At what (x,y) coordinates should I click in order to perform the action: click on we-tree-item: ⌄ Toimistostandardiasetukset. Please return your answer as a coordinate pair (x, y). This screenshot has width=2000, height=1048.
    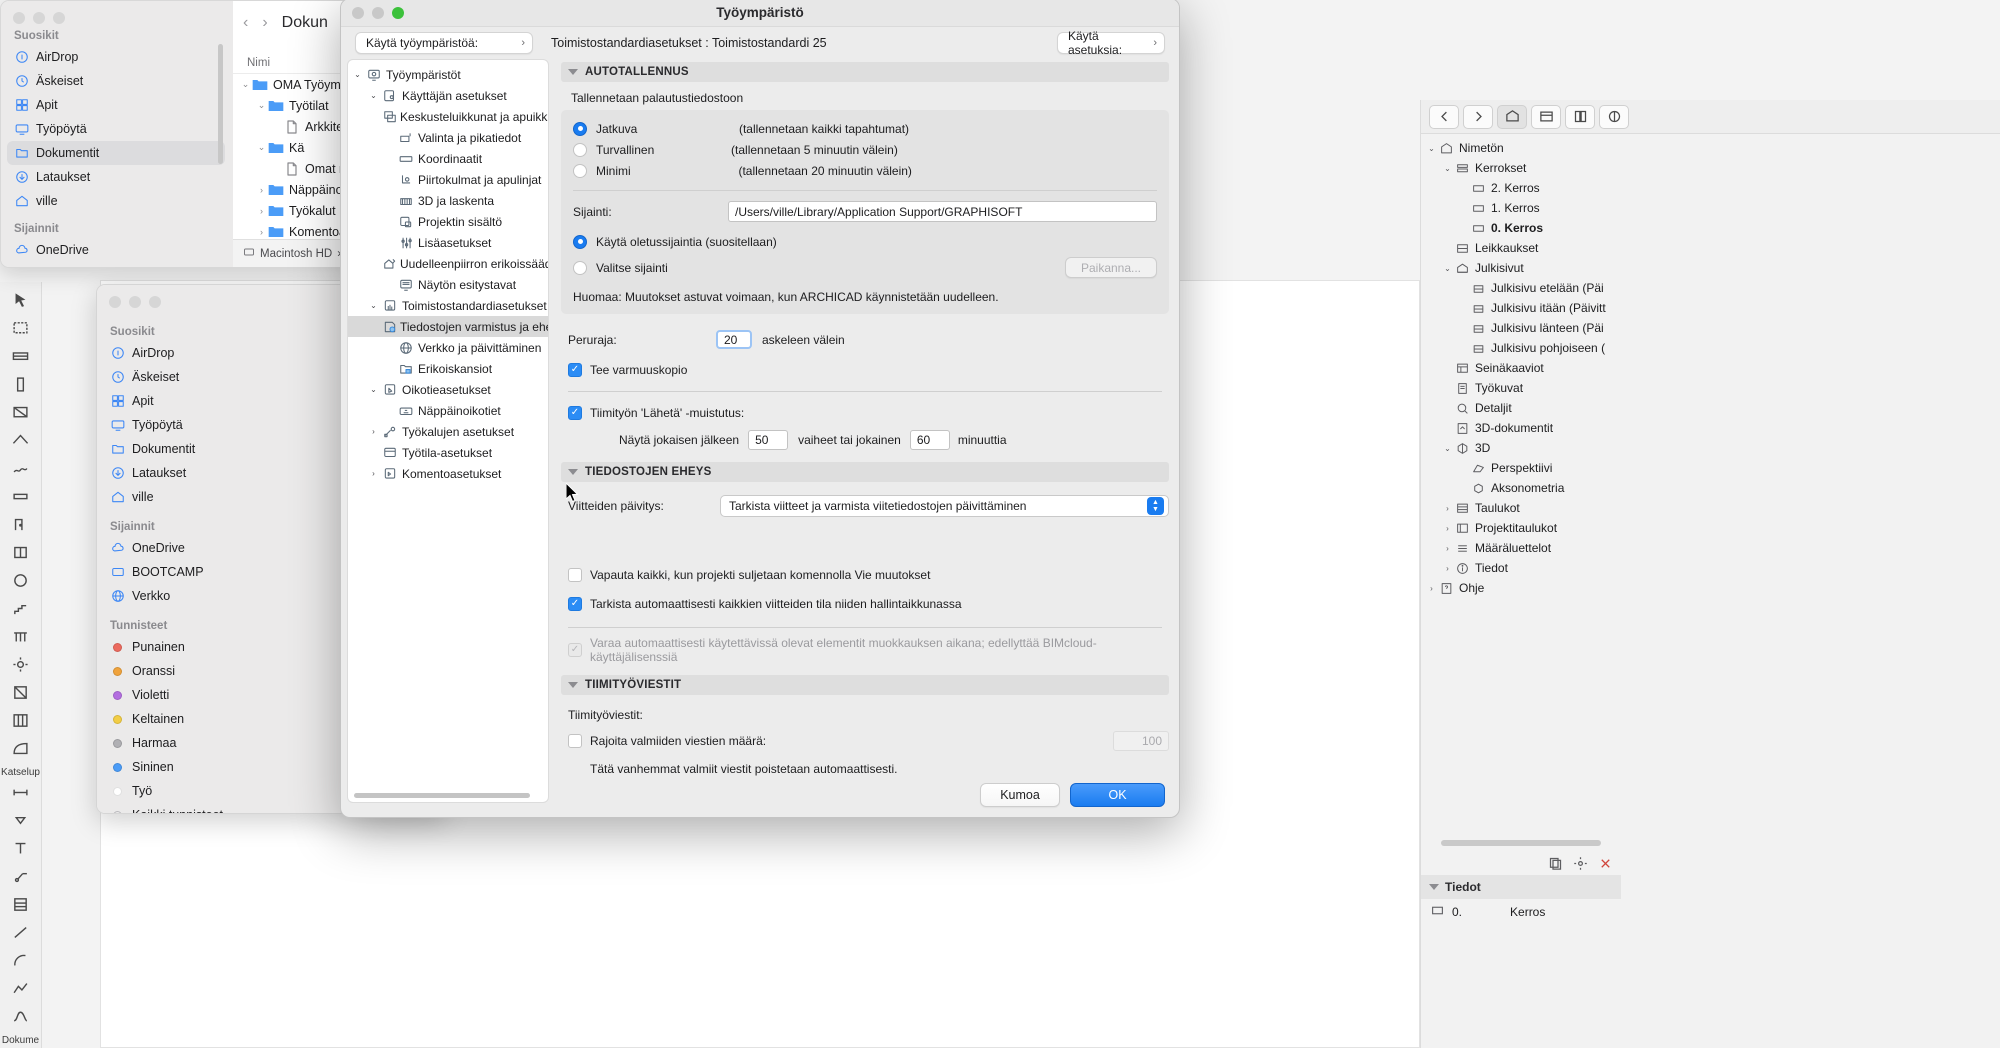
    Looking at the image, I should click on (448, 305).